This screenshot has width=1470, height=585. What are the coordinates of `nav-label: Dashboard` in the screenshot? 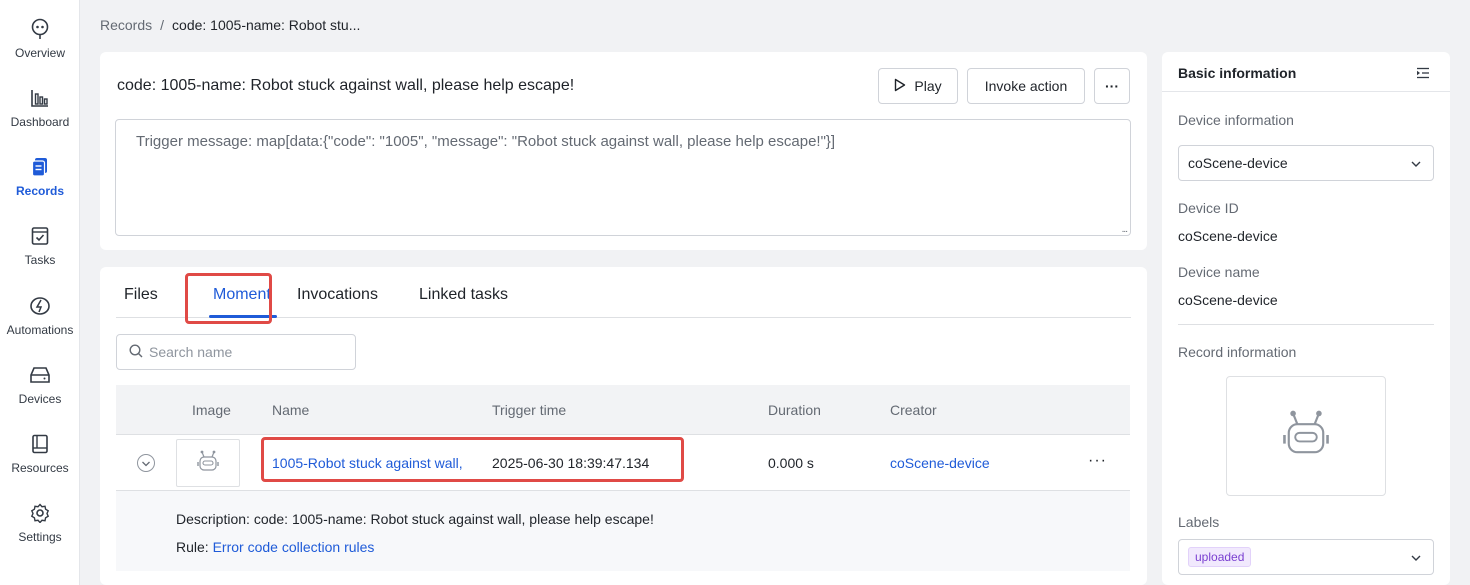 It's located at (40, 122).